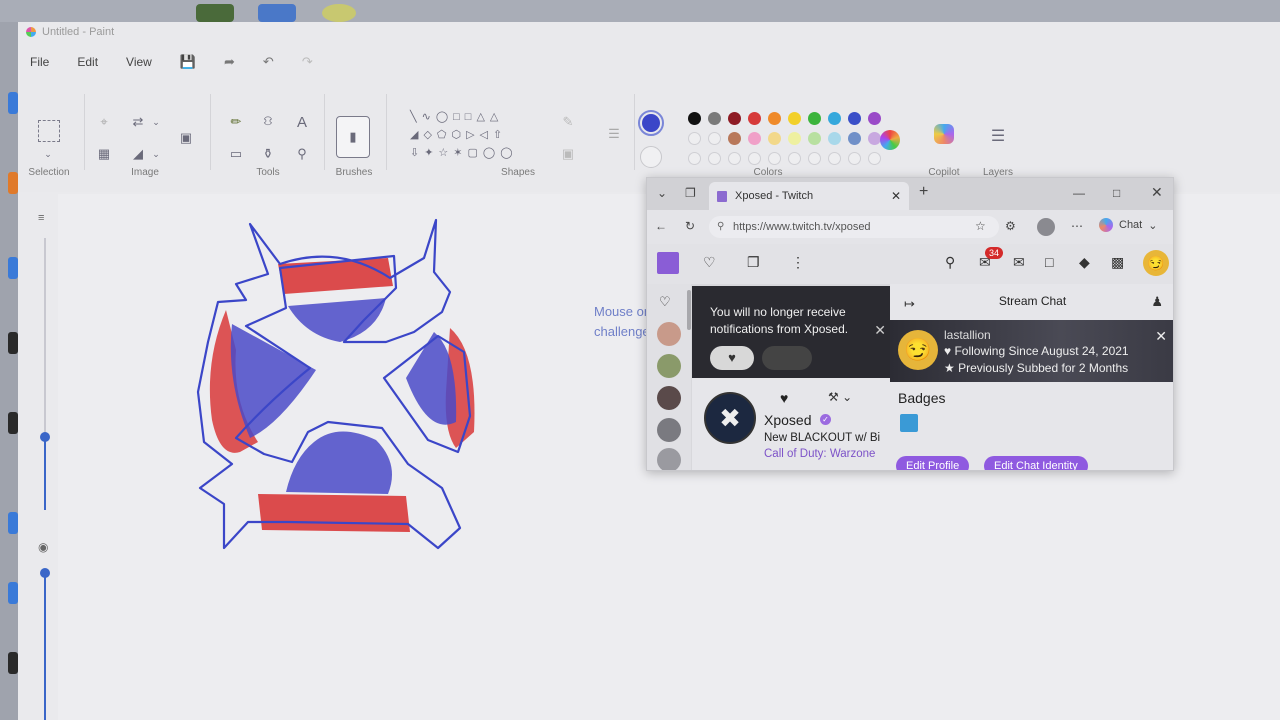 This screenshot has height=720, width=1280. I want to click on user-avatar: 😏, so click(1156, 263).